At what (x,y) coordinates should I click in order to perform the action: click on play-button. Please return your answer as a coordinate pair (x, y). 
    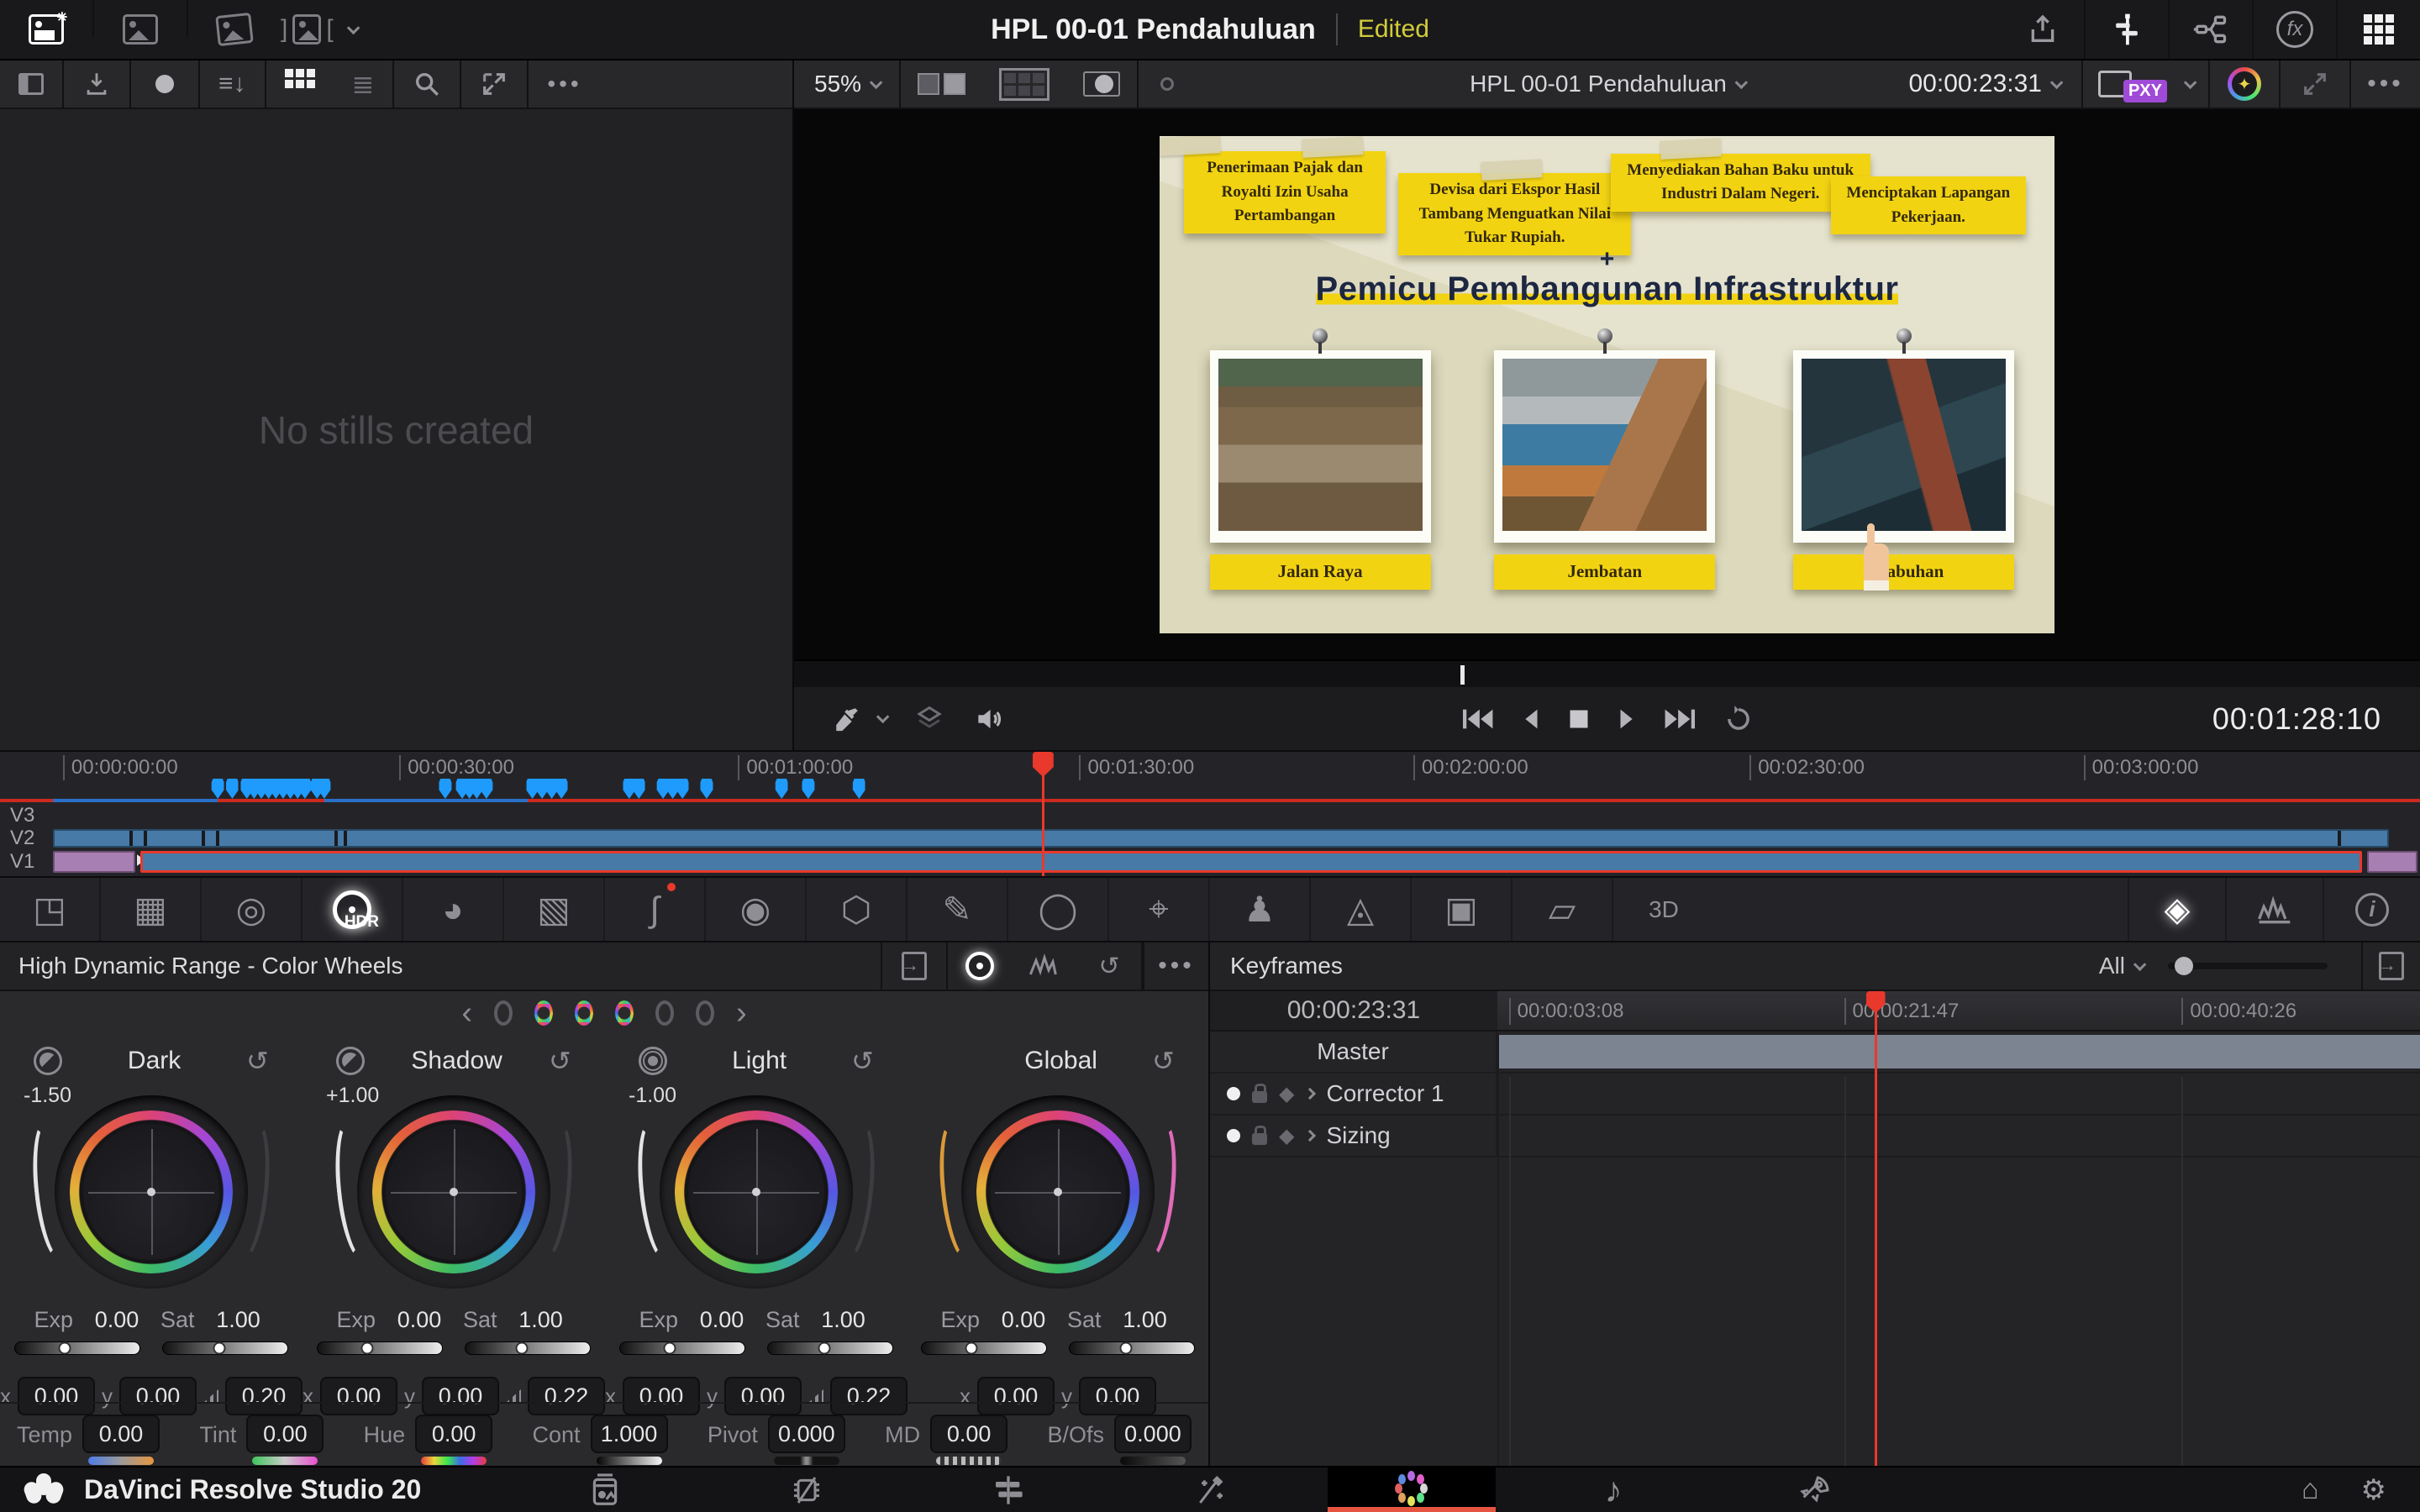
    Looking at the image, I should click on (1628, 719).